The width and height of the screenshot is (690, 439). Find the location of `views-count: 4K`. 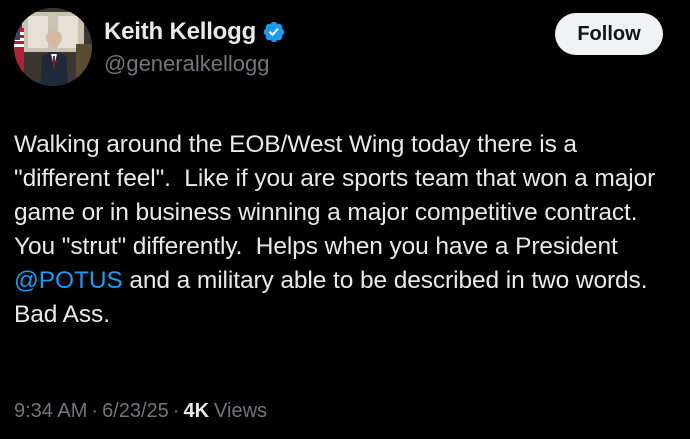

views-count: 4K is located at coordinates (196, 411).